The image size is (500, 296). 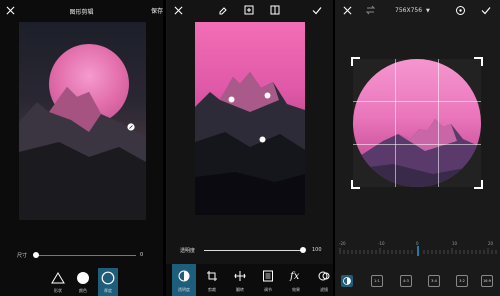 I want to click on photo-canvas, so click(x=250, y=118).